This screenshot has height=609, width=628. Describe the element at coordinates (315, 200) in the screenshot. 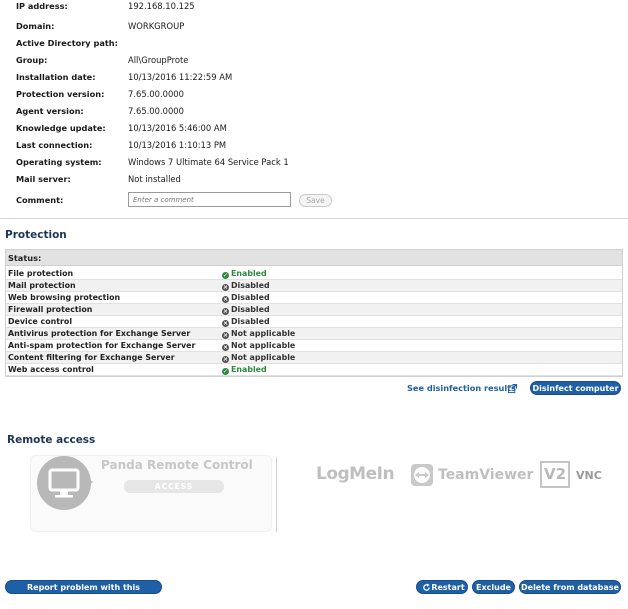

I see `save-button: Save` at that location.